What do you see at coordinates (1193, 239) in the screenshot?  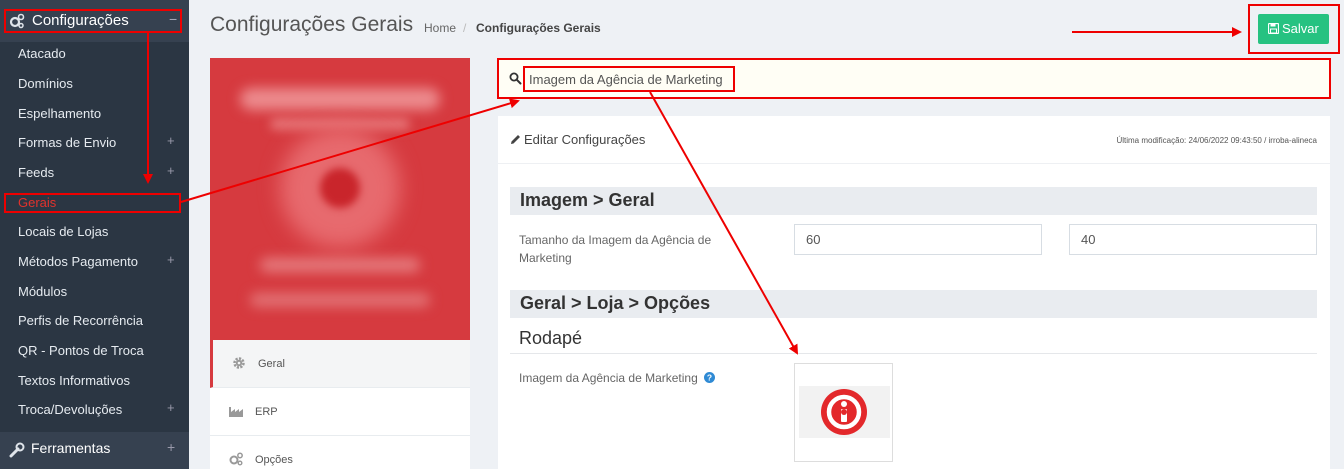 I see `image-height-input` at bounding box center [1193, 239].